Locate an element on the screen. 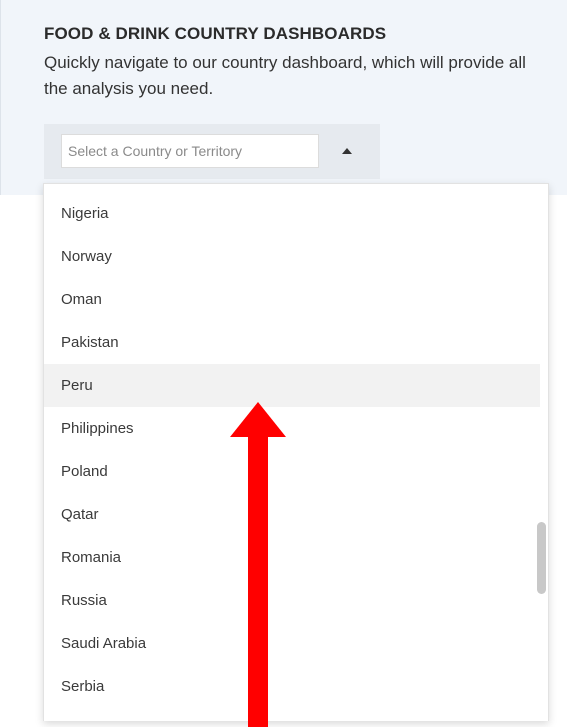  dropdown-option: Romania is located at coordinates (292, 557).